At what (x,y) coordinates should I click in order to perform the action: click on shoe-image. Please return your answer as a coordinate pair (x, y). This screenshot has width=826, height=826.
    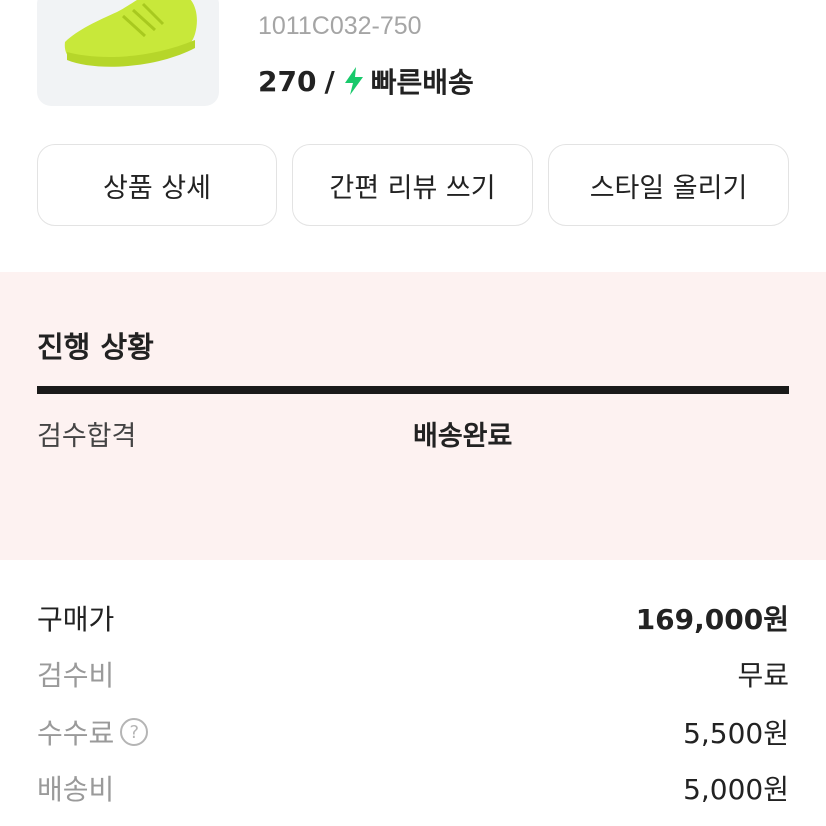
    Looking at the image, I should click on (130, 33).